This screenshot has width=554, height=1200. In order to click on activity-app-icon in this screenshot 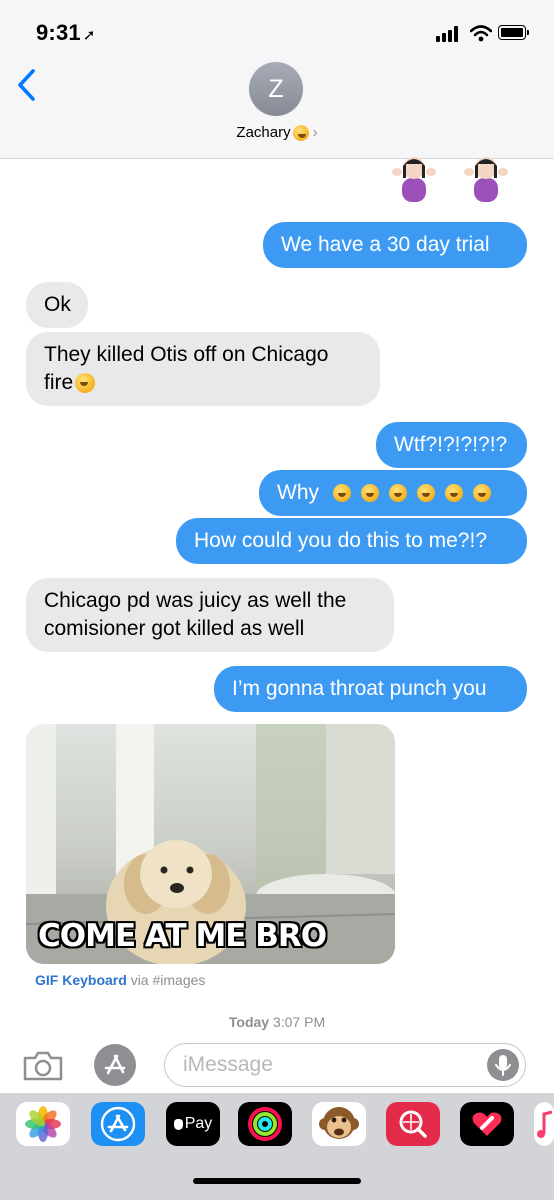, I will do `click(265, 1124)`.